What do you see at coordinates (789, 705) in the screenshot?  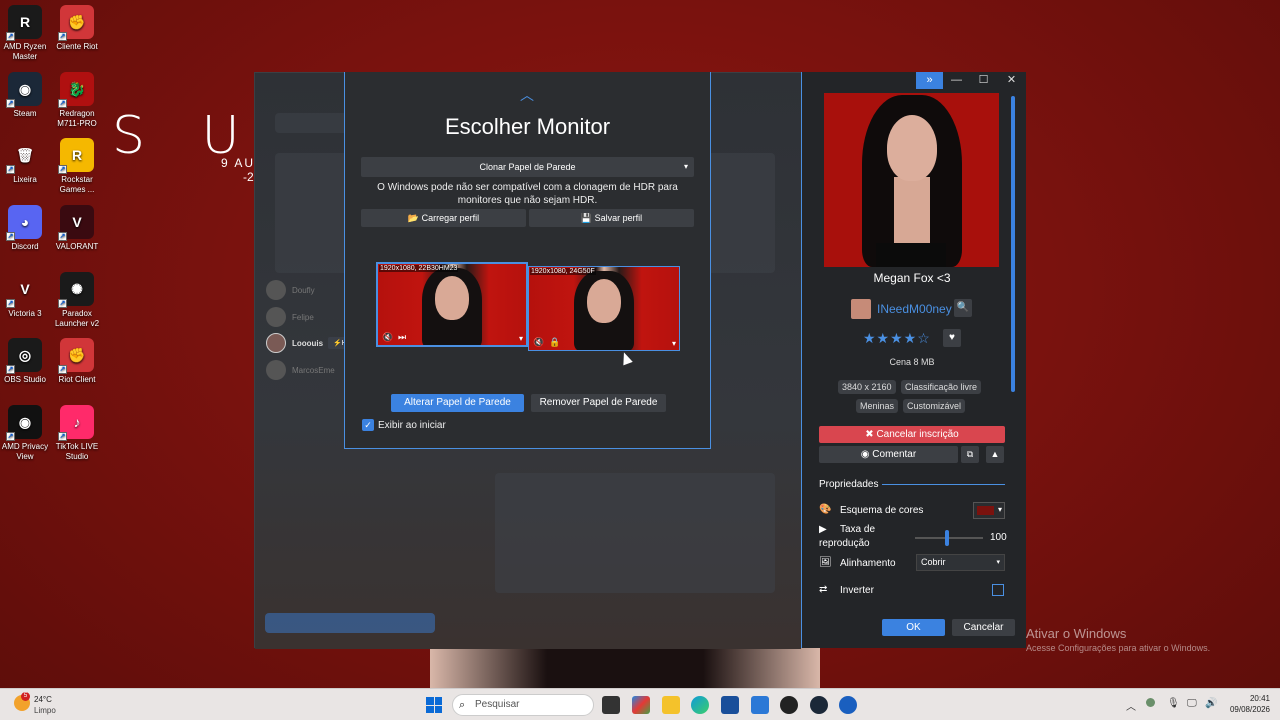 I see `github-icon` at bounding box center [789, 705].